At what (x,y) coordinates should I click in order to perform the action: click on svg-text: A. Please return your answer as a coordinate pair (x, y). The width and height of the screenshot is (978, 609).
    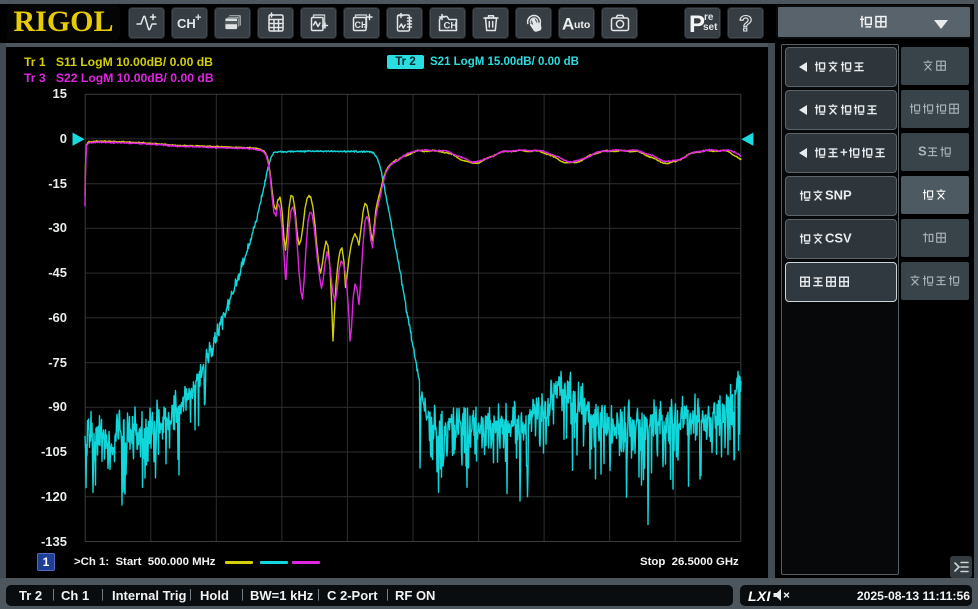
    Looking at the image, I should click on (568, 23).